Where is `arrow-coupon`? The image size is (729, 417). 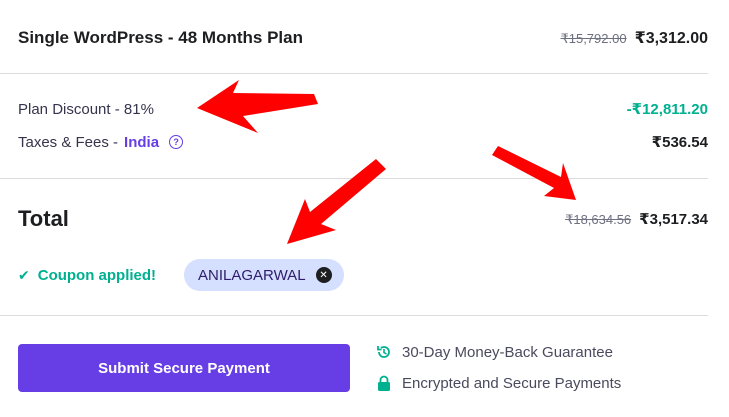 arrow-coupon is located at coordinates (336, 201).